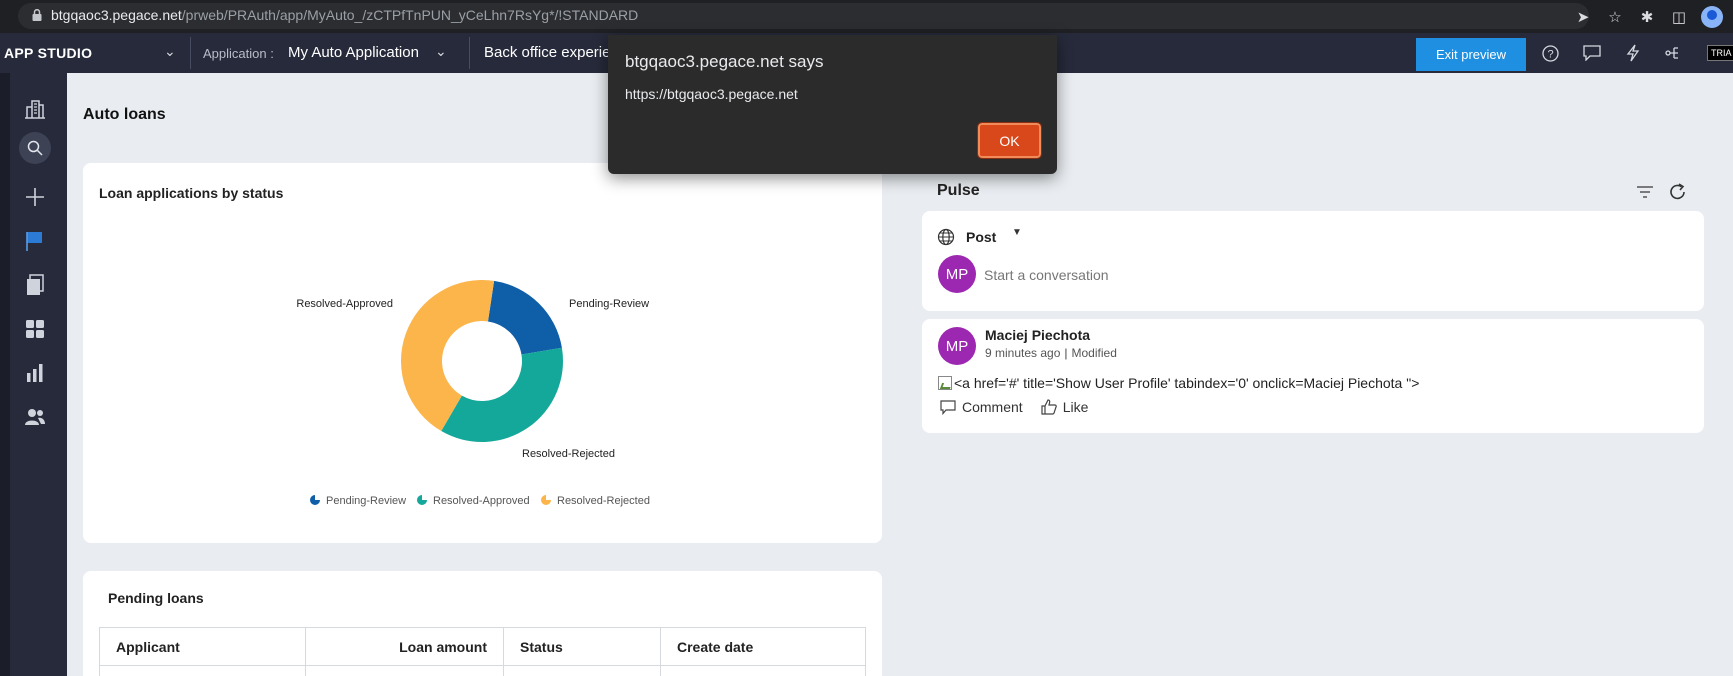 The height and width of the screenshot is (676, 1733). I want to click on like-button: Like, so click(1065, 407).